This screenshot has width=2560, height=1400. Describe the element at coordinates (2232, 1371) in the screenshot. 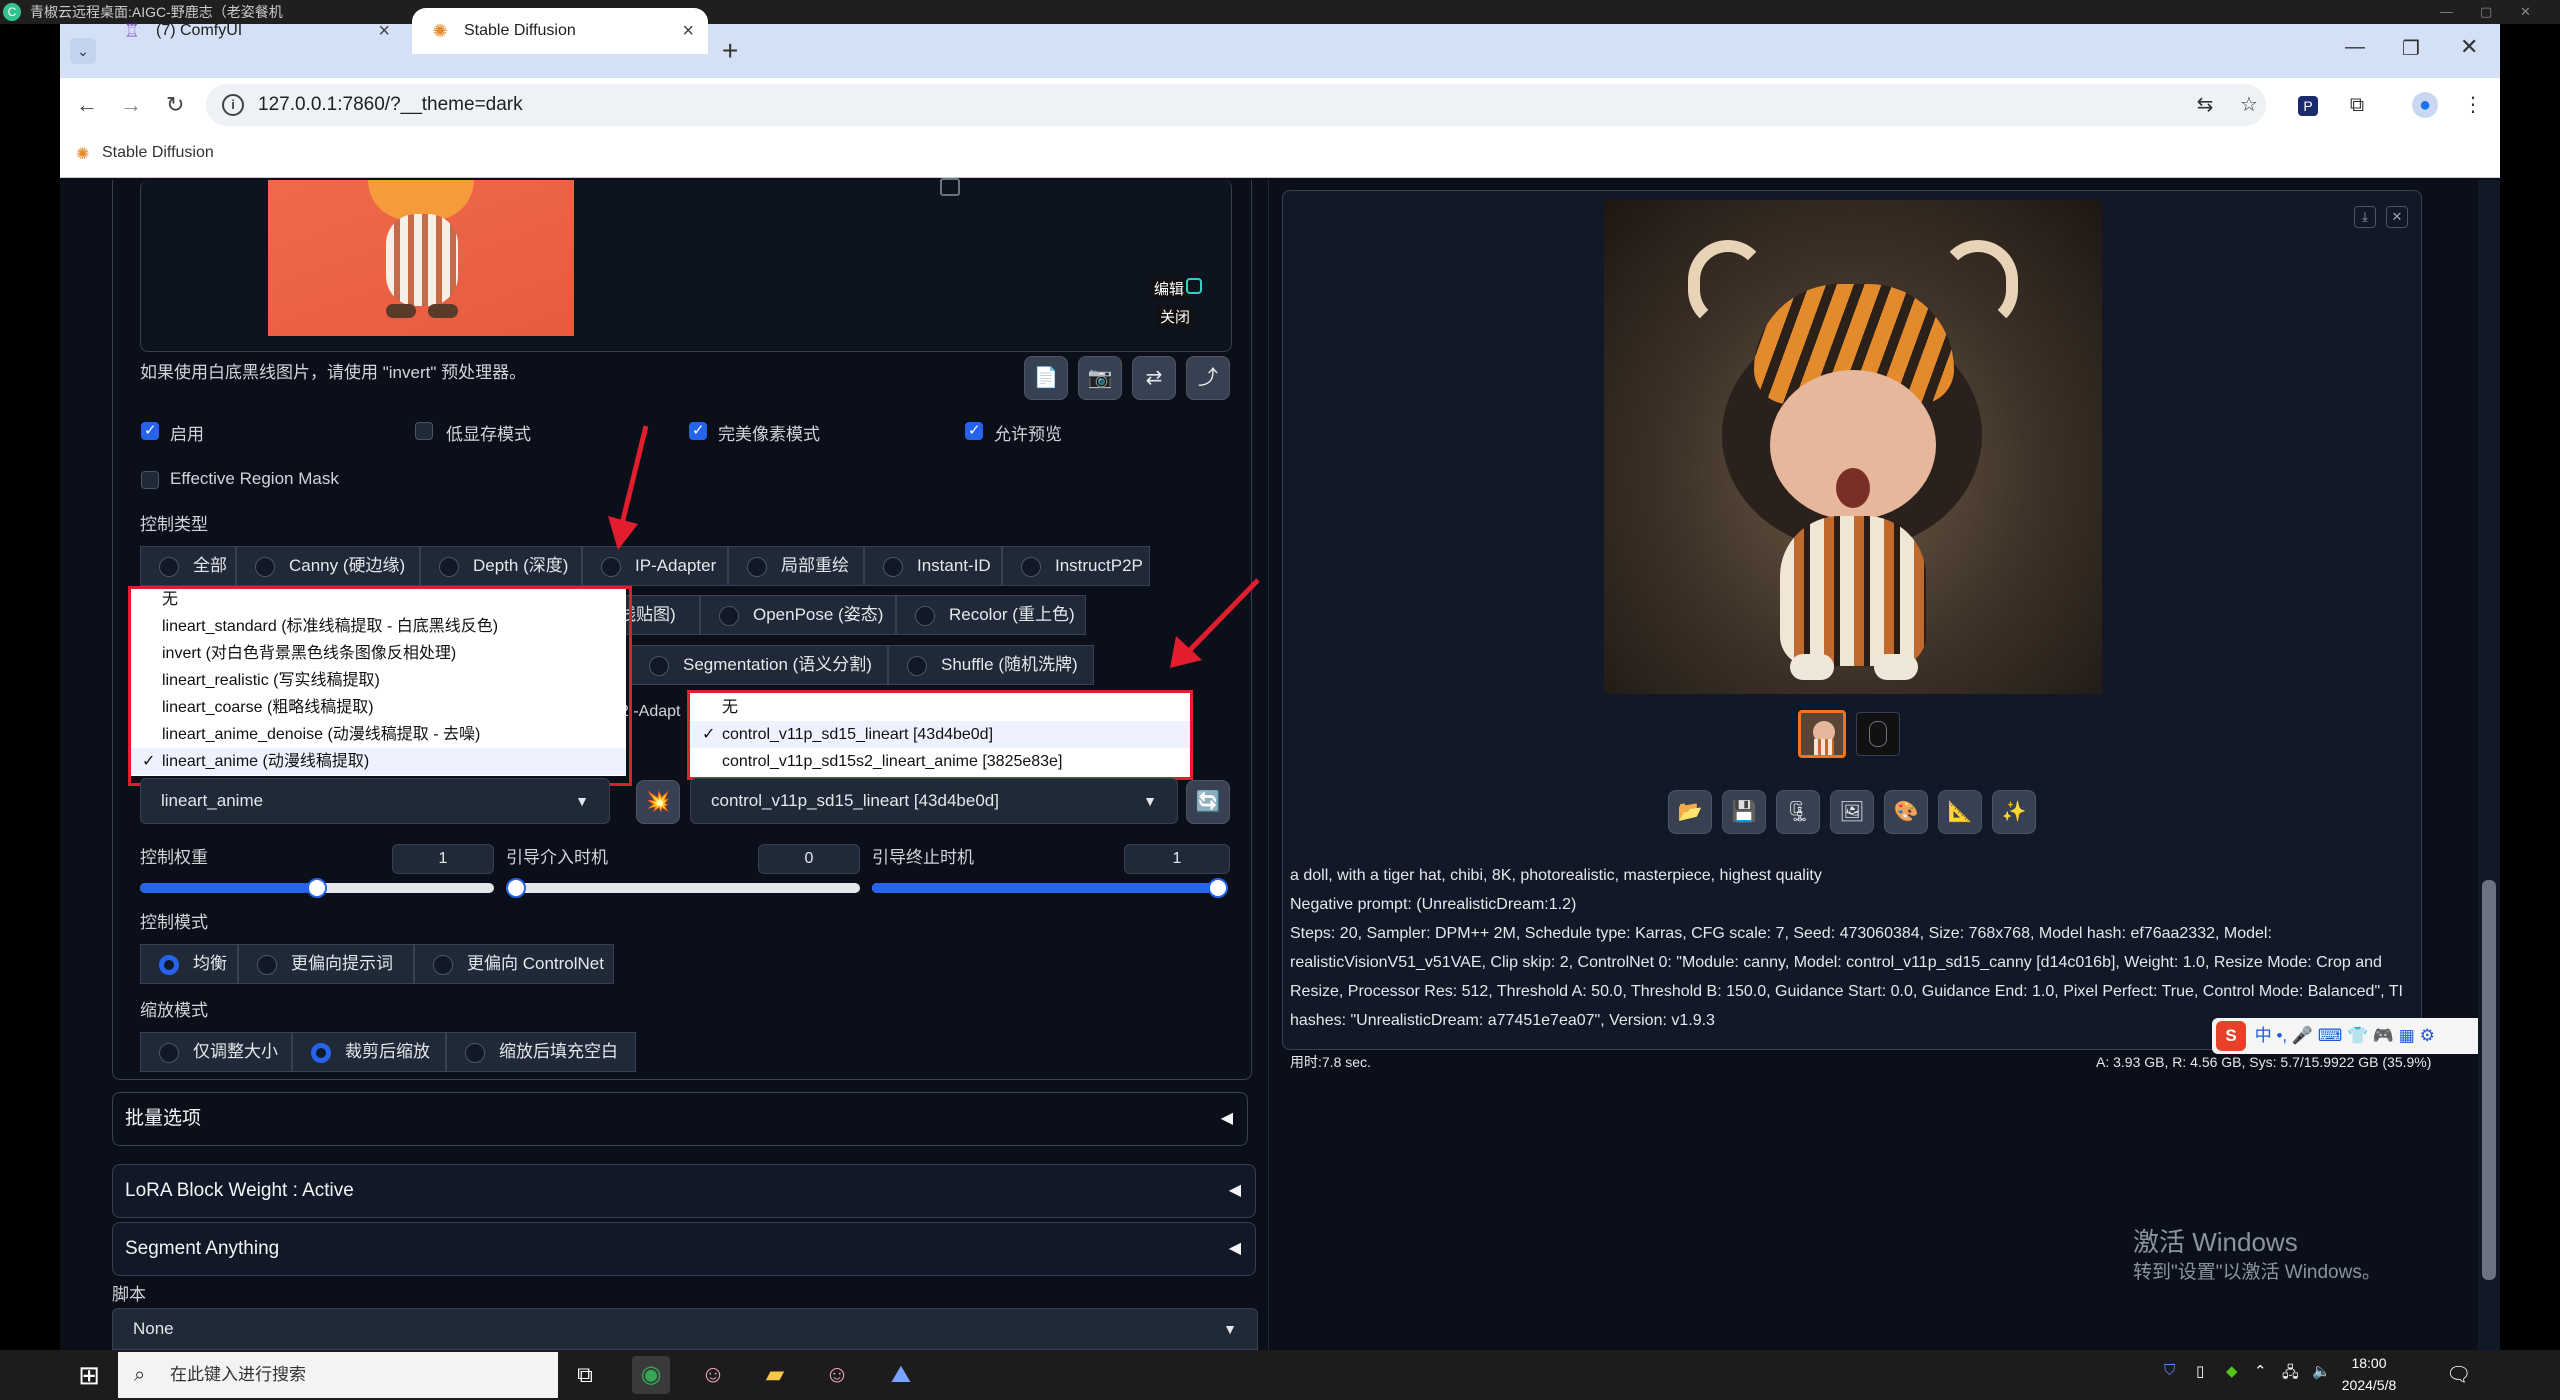

I see `app-tray-icon: ◆` at that location.